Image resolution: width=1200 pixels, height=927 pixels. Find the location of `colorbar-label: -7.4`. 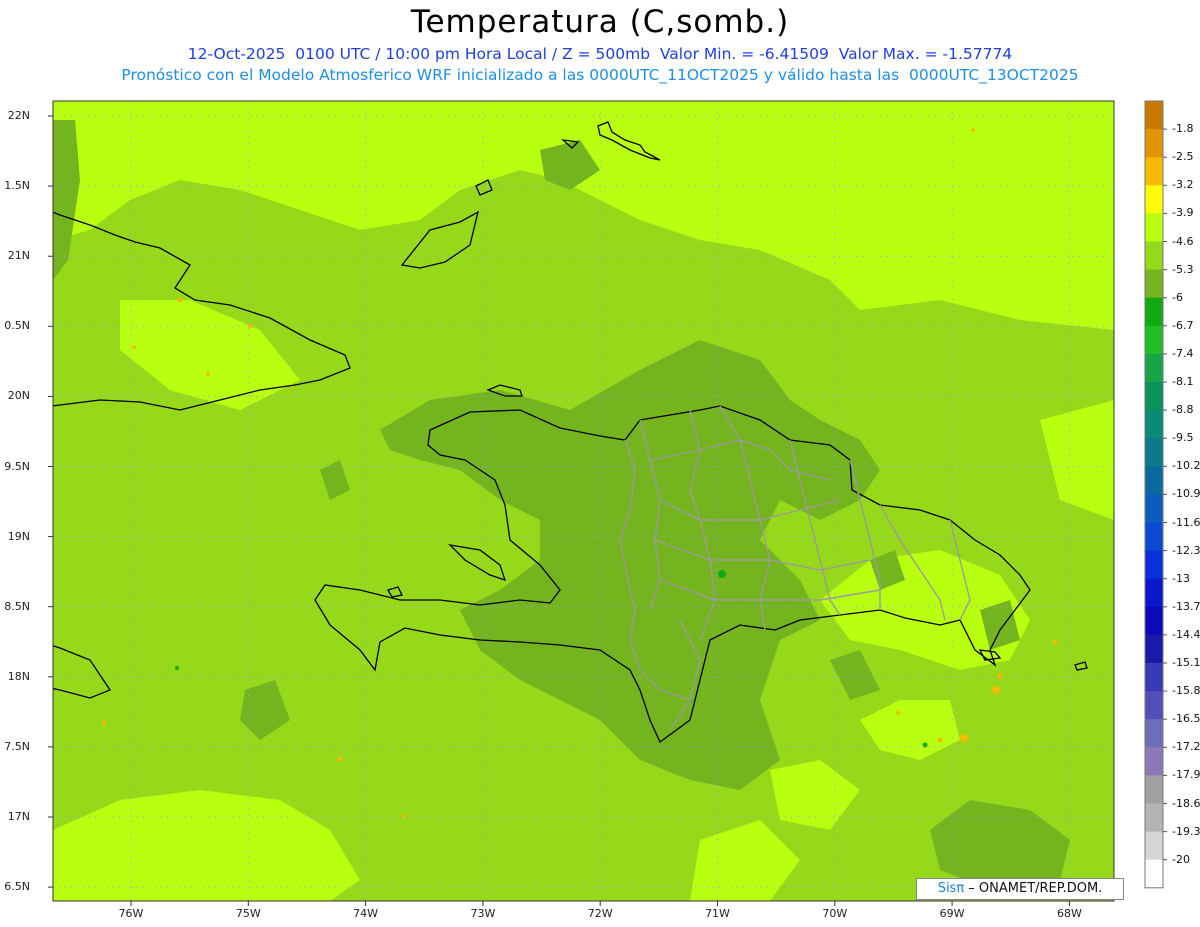

colorbar-label: -7.4 is located at coordinates (1183, 353).